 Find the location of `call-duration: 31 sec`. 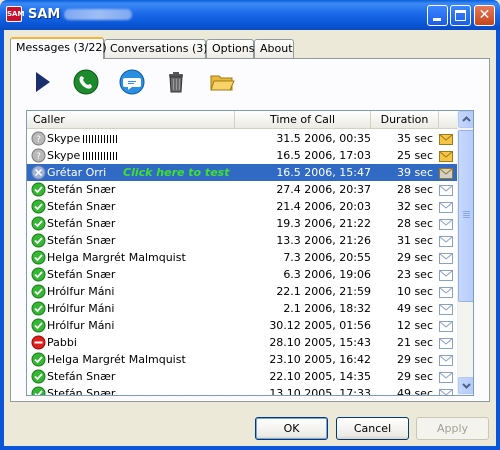

call-duration: 31 sec is located at coordinates (414, 240).